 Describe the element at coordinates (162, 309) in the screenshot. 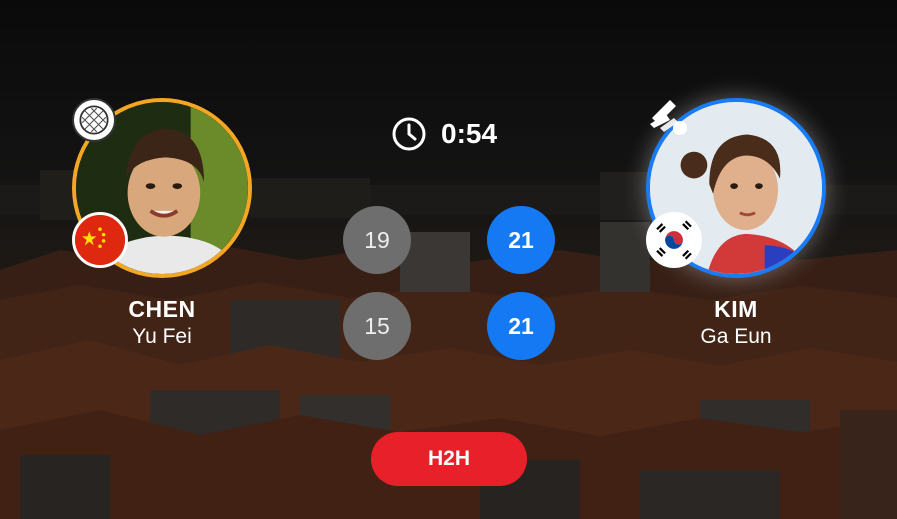

I see `player-left-surname: CHEN` at that location.